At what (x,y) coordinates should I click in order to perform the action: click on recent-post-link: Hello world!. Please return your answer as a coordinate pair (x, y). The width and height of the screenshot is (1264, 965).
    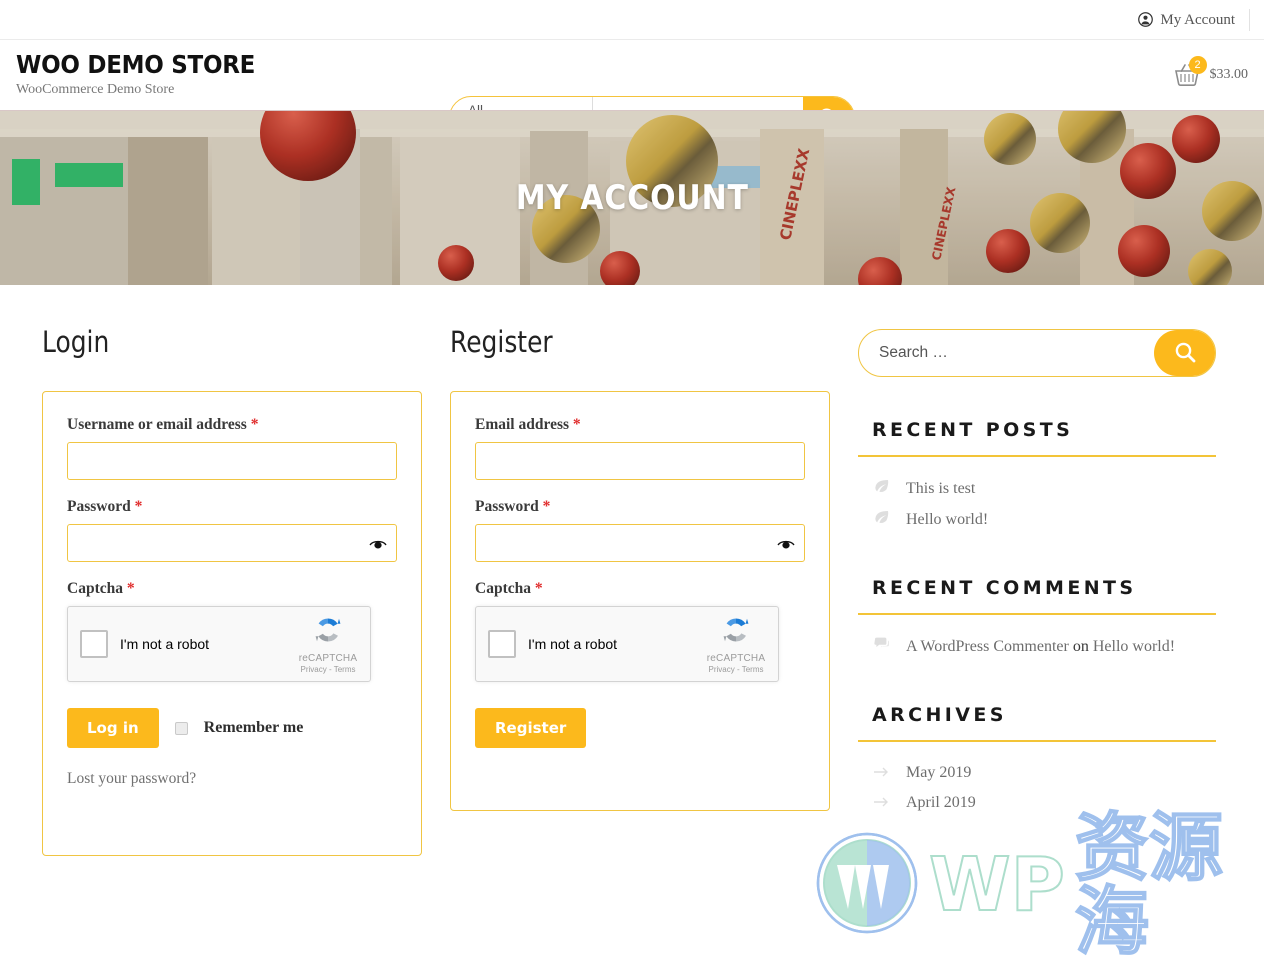
    Looking at the image, I should click on (947, 520).